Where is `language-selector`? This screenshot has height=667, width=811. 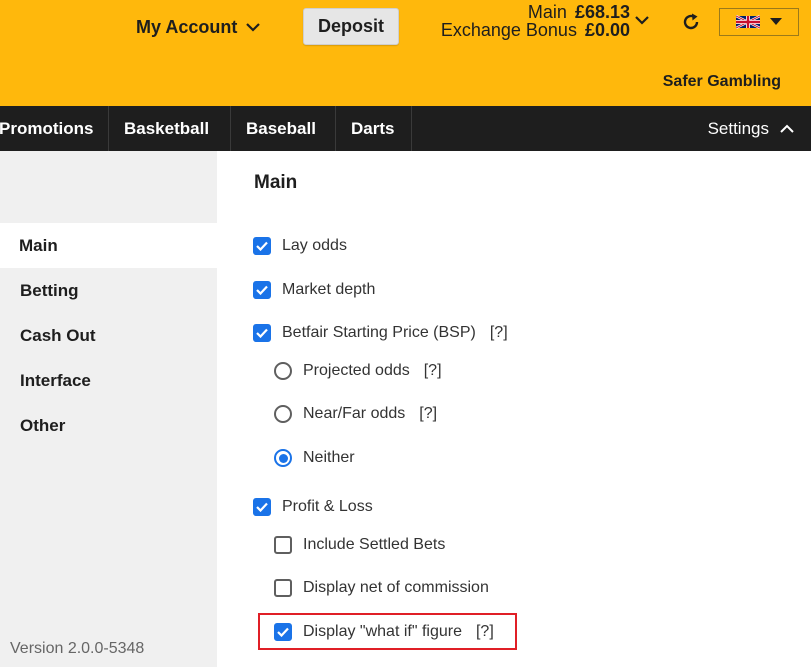
language-selector is located at coordinates (759, 22).